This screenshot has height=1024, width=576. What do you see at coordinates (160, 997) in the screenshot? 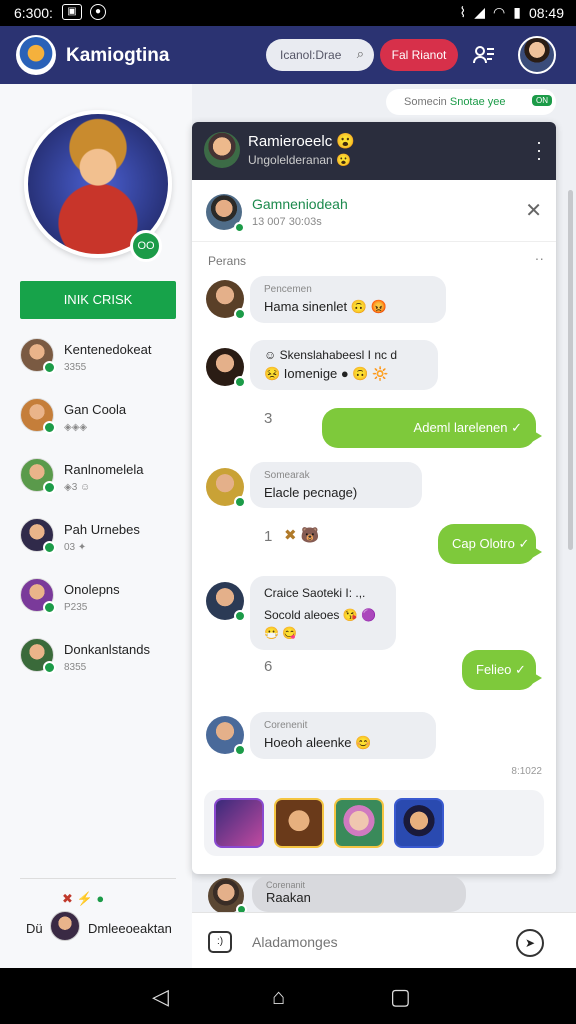
I see `back-icon: ◁` at bounding box center [160, 997].